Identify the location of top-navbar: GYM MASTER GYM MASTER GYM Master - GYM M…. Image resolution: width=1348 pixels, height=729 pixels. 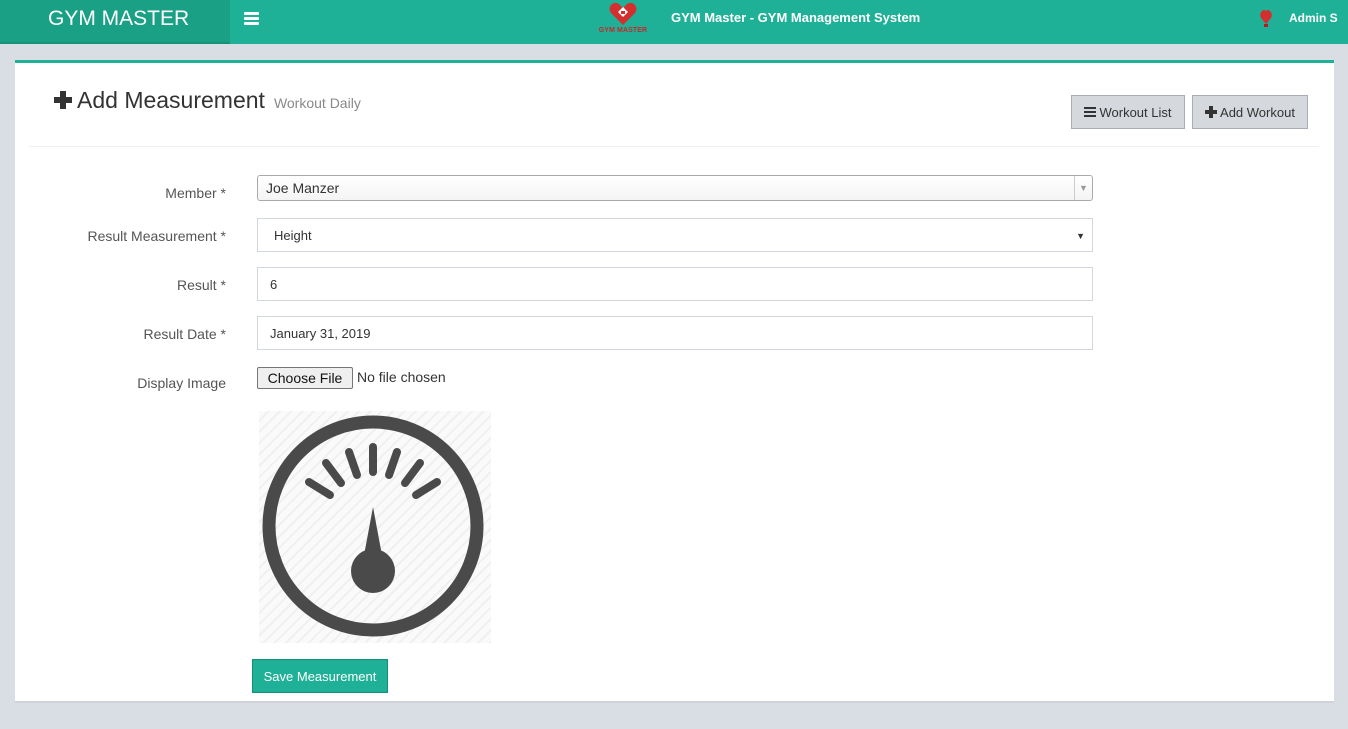
(674, 22).